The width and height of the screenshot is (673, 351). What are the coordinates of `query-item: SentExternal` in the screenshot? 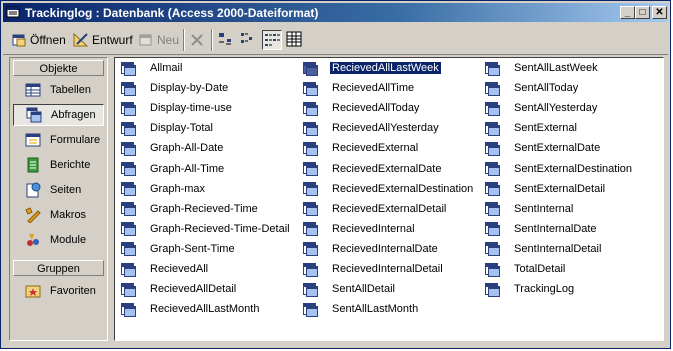 It's located at (532, 128).